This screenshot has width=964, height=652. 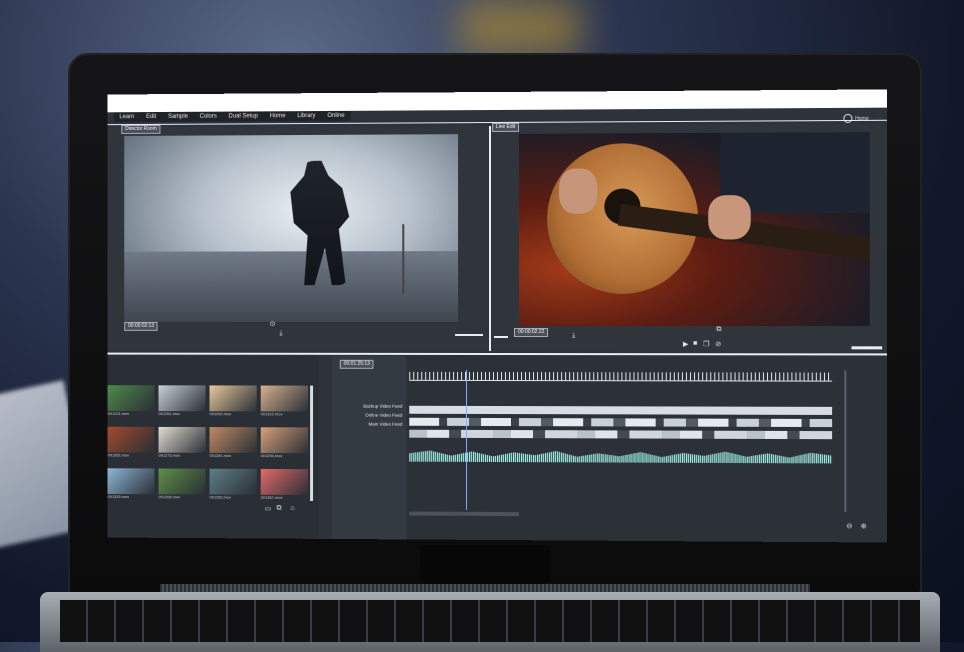 What do you see at coordinates (306, 116) in the screenshot?
I see `menu-item-library: Library` at bounding box center [306, 116].